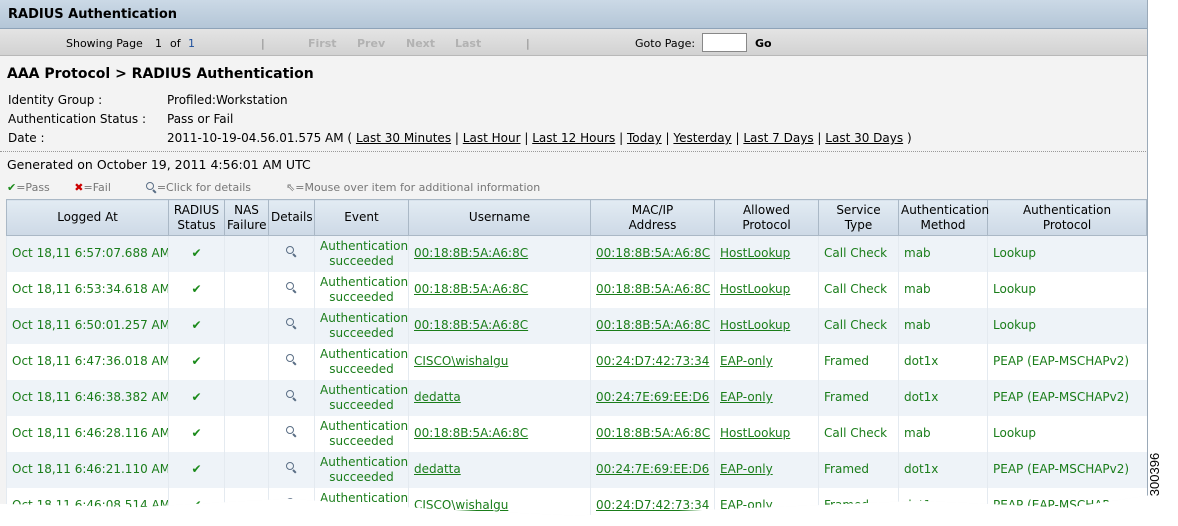 The image size is (1178, 526). I want to click on header-line: Failure, so click(247, 224).